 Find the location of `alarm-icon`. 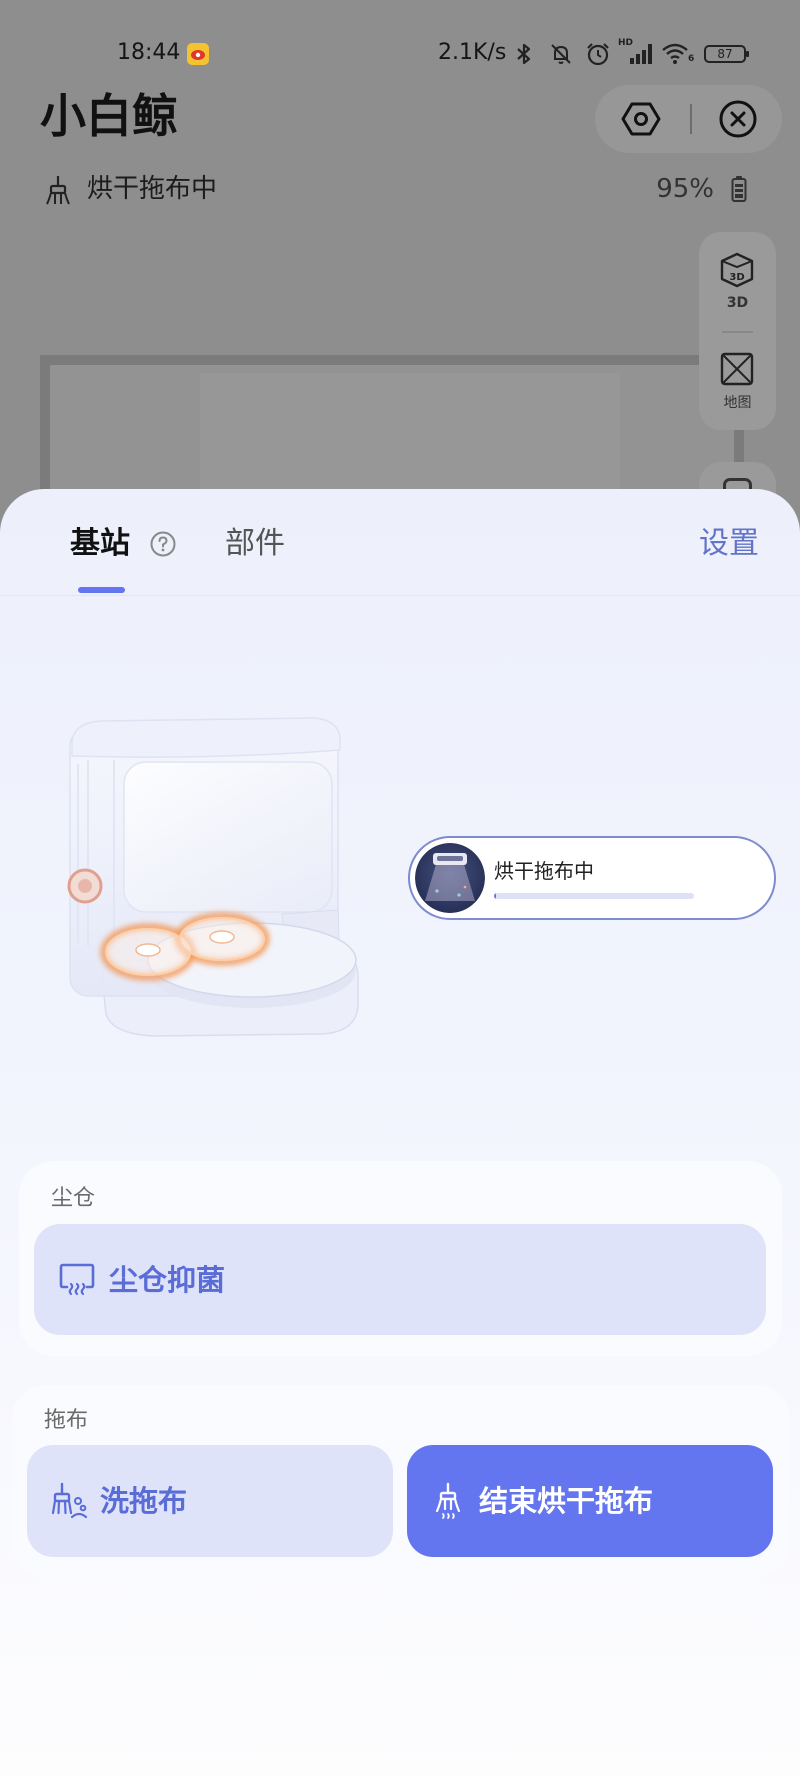

alarm-icon is located at coordinates (598, 54).